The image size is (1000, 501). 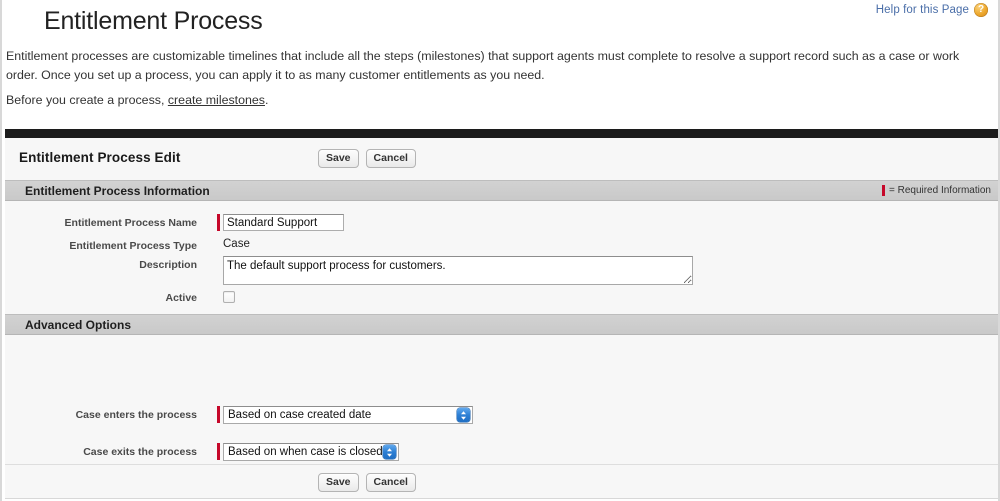 I want to click on bottom-button-group: Save Cancel, so click(x=367, y=482).